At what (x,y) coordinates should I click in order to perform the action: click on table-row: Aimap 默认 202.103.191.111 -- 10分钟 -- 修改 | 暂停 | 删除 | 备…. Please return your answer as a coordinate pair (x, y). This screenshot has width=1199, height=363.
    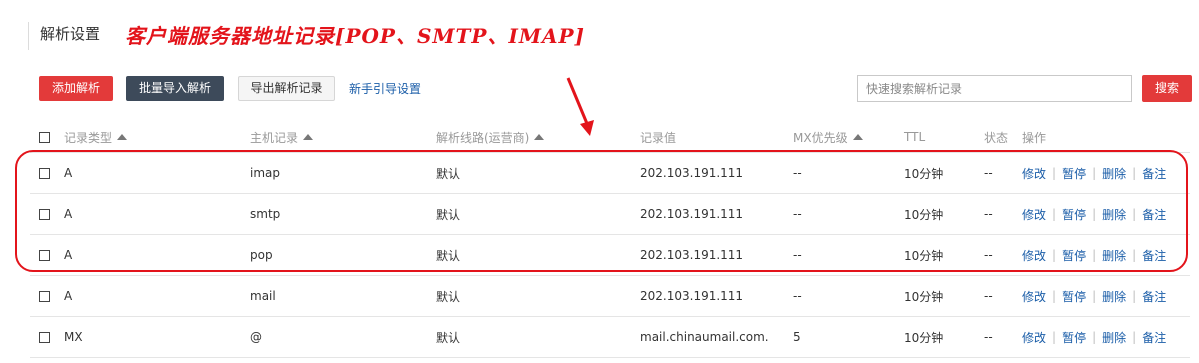
    Looking at the image, I should click on (610, 173).